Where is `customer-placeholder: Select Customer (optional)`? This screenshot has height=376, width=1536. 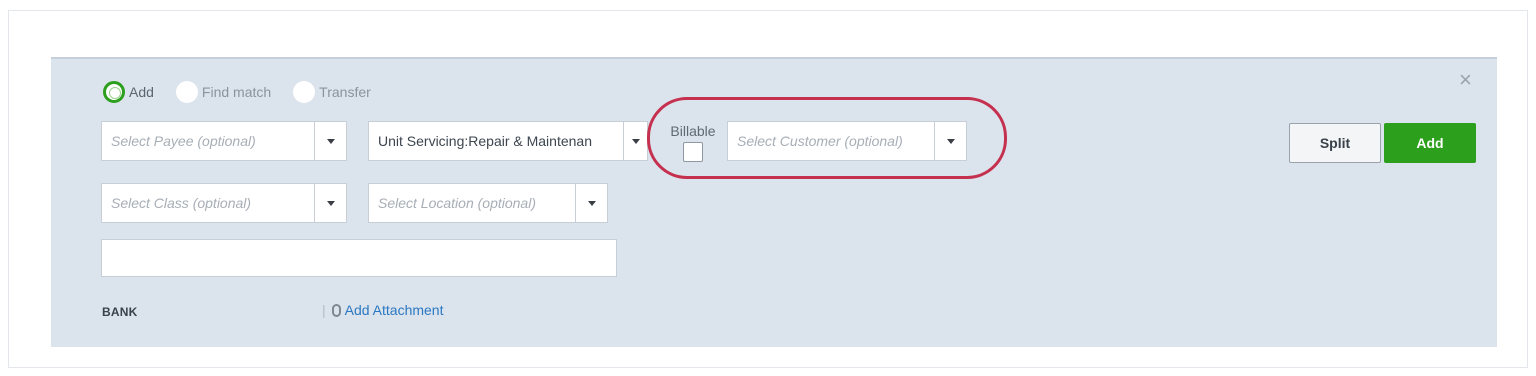
customer-placeholder: Select Customer (optional) is located at coordinates (820, 141).